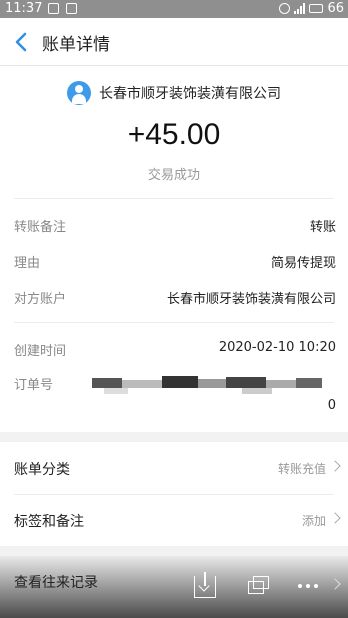 The width and height of the screenshot is (348, 618). I want to click on battery-level: 66, so click(335, 8).